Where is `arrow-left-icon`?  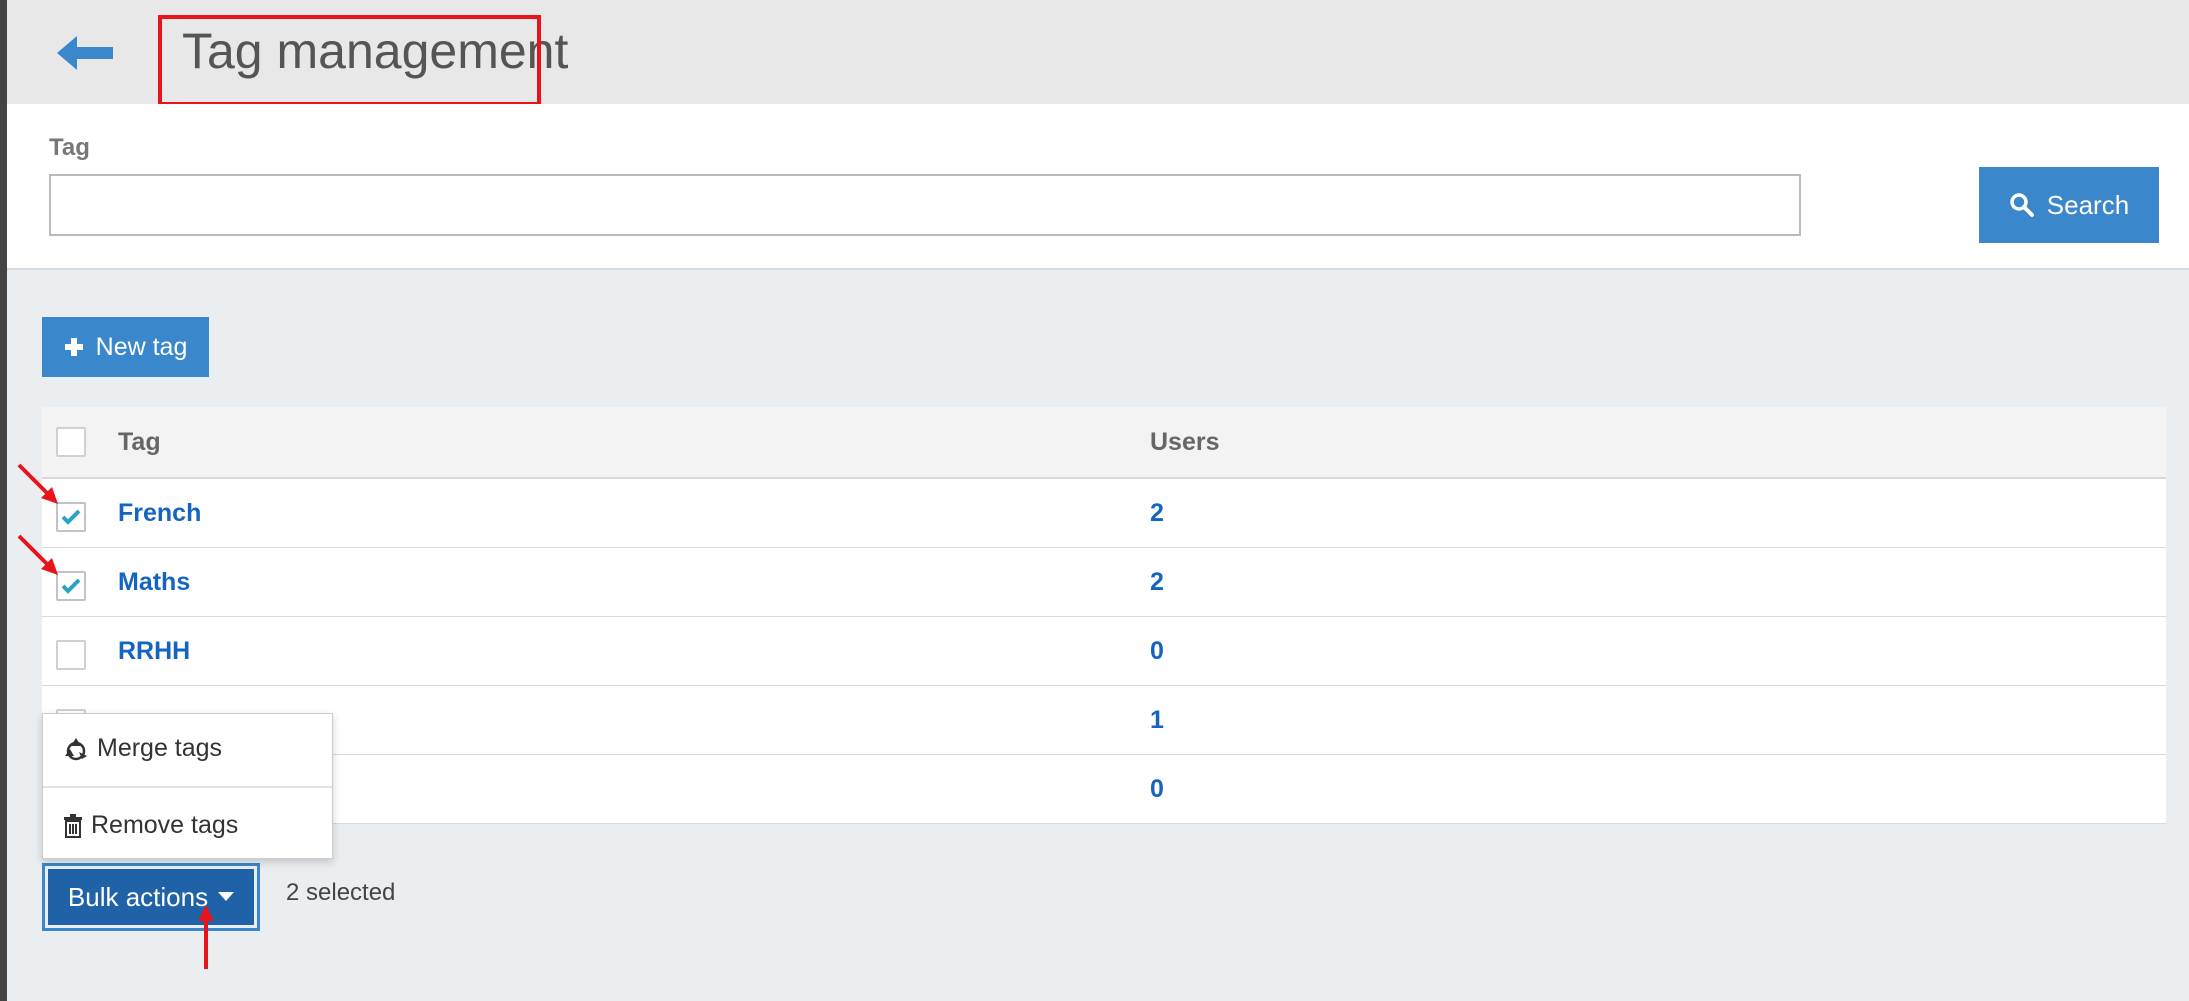 arrow-left-icon is located at coordinates (85, 53).